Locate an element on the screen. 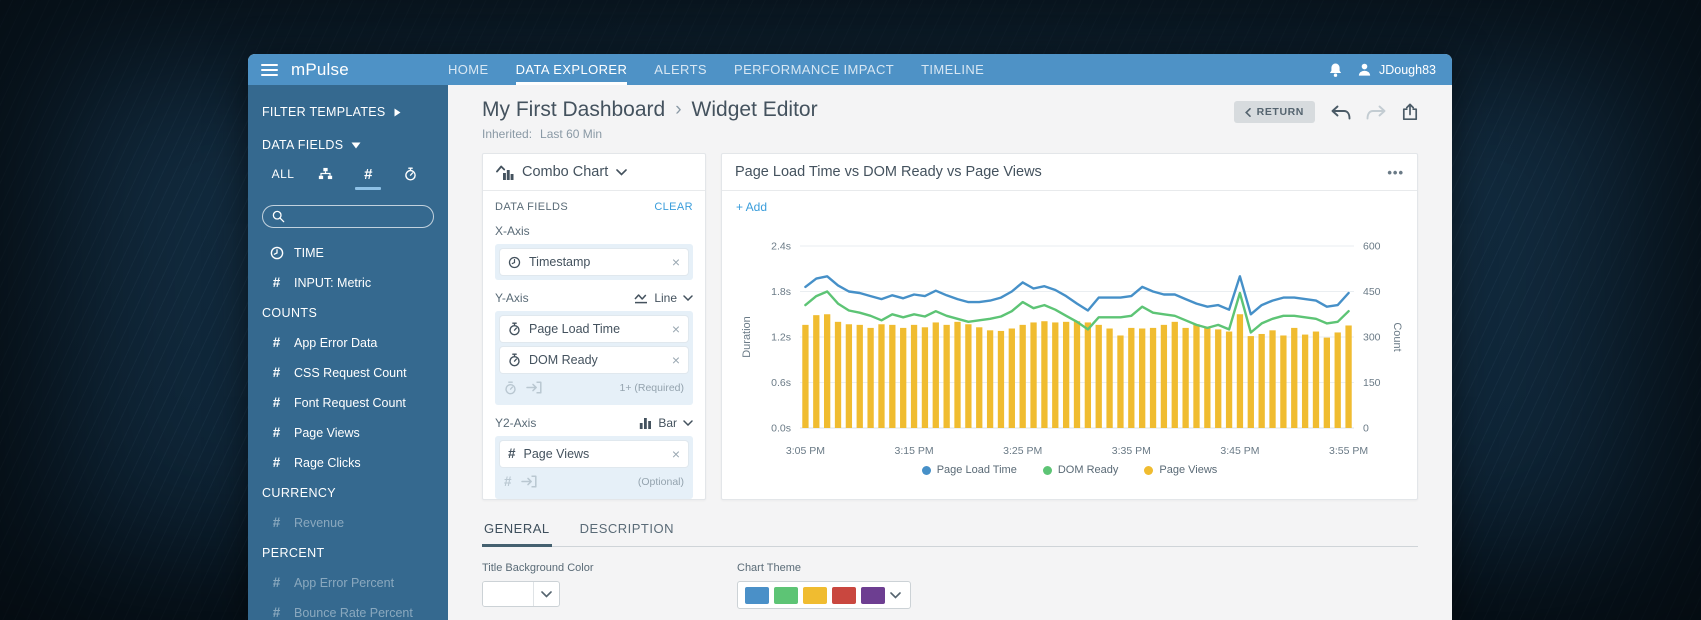  tab-all-fields: ALL is located at coordinates (283, 179).